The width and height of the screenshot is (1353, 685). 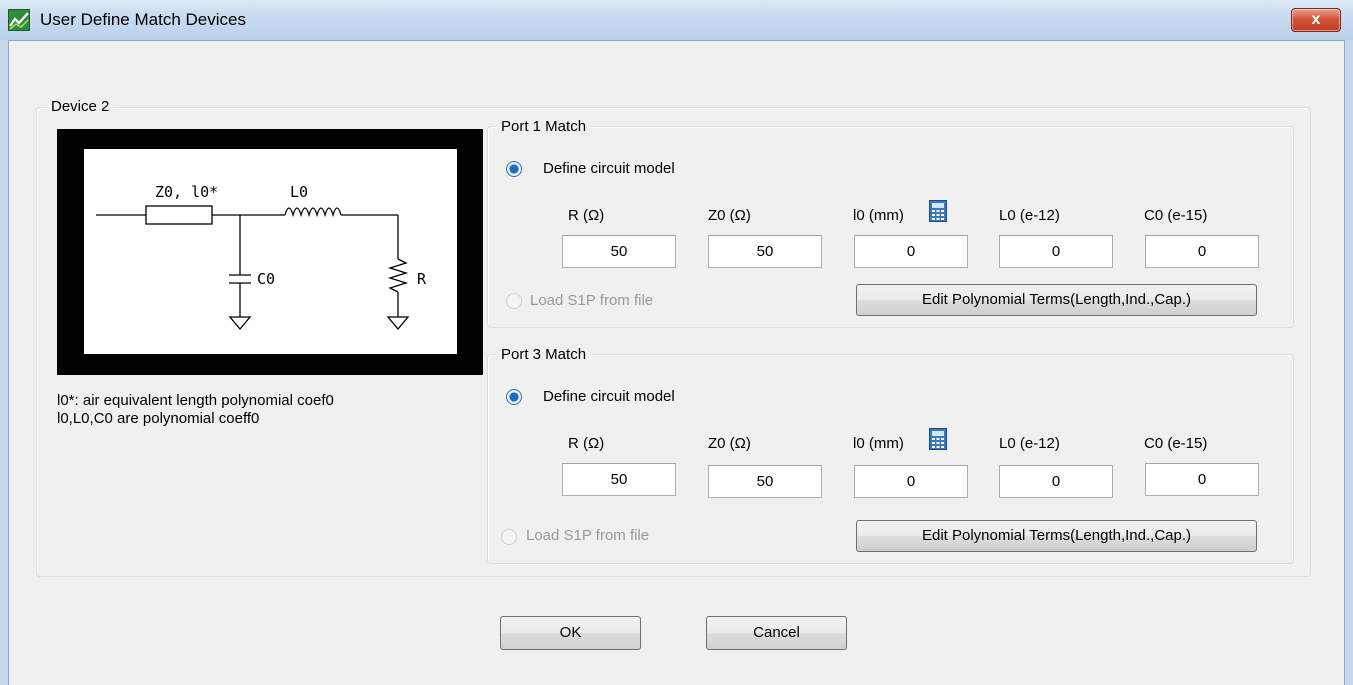 I want to click on label-c0: C0, so click(x=266, y=279).